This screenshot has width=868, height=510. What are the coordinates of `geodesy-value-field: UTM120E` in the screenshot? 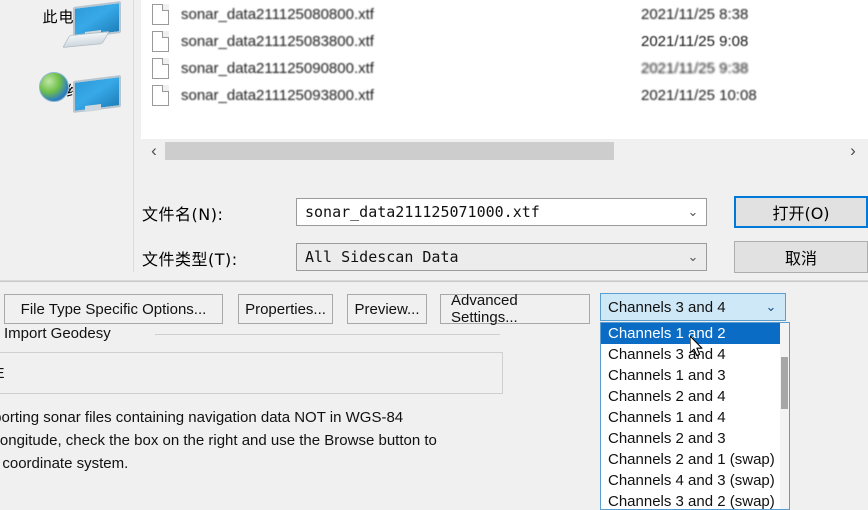 It's located at (251, 373).